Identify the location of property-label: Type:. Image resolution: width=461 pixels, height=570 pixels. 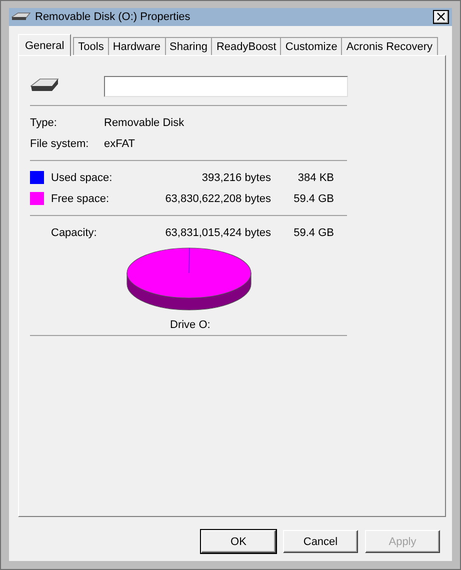
(44, 122).